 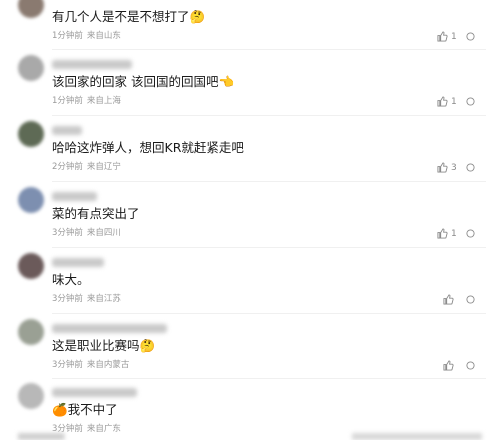 What do you see at coordinates (108, 365) in the screenshot?
I see `comment-location: 来自内蒙古` at bounding box center [108, 365].